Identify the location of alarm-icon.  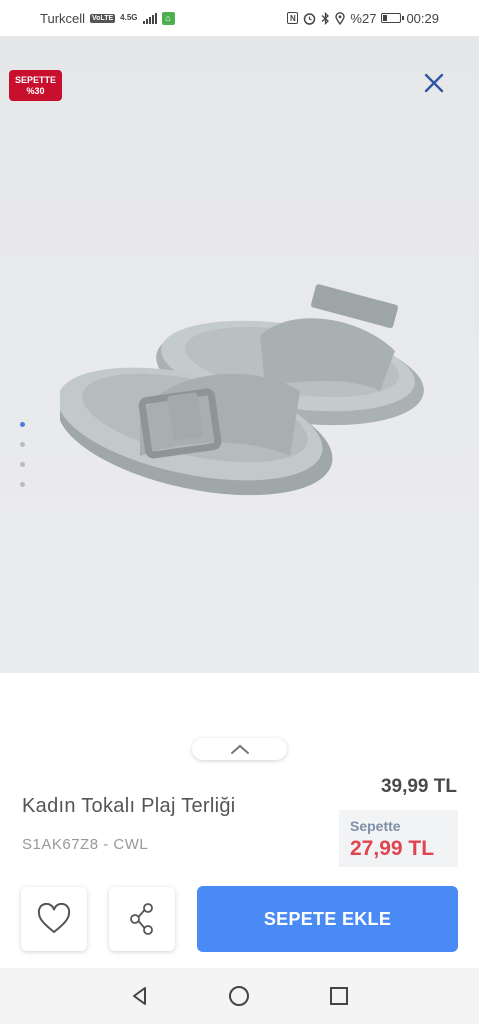
(310, 18).